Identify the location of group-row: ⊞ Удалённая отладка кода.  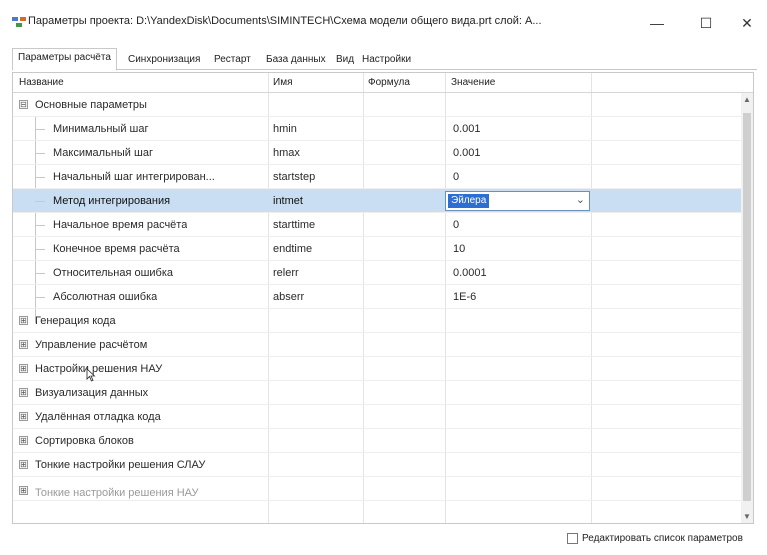
(378, 417).